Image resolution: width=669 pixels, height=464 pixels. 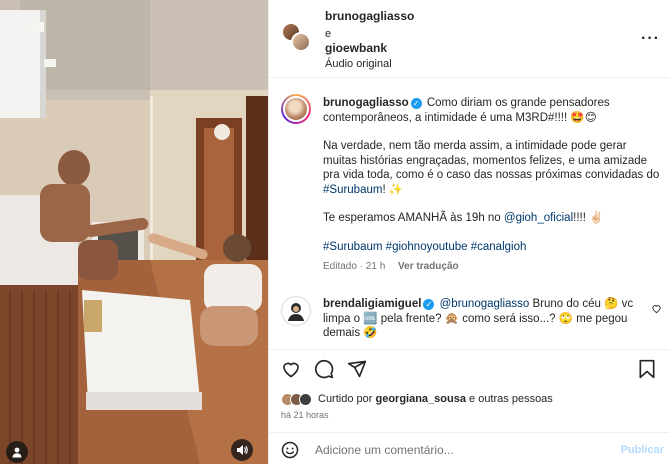 I want to click on emoji-button, so click(x=290, y=451).